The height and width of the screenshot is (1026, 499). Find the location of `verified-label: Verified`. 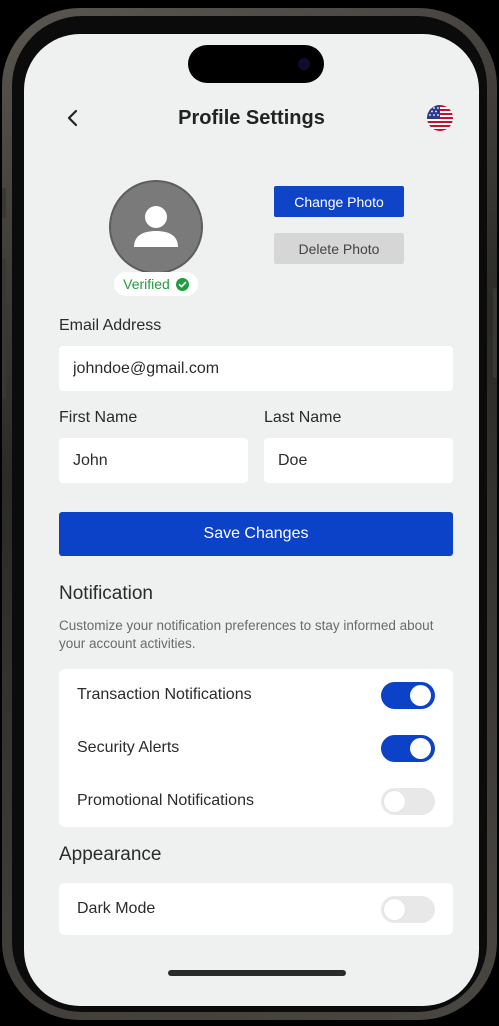

verified-label: Verified is located at coordinates (146, 284).